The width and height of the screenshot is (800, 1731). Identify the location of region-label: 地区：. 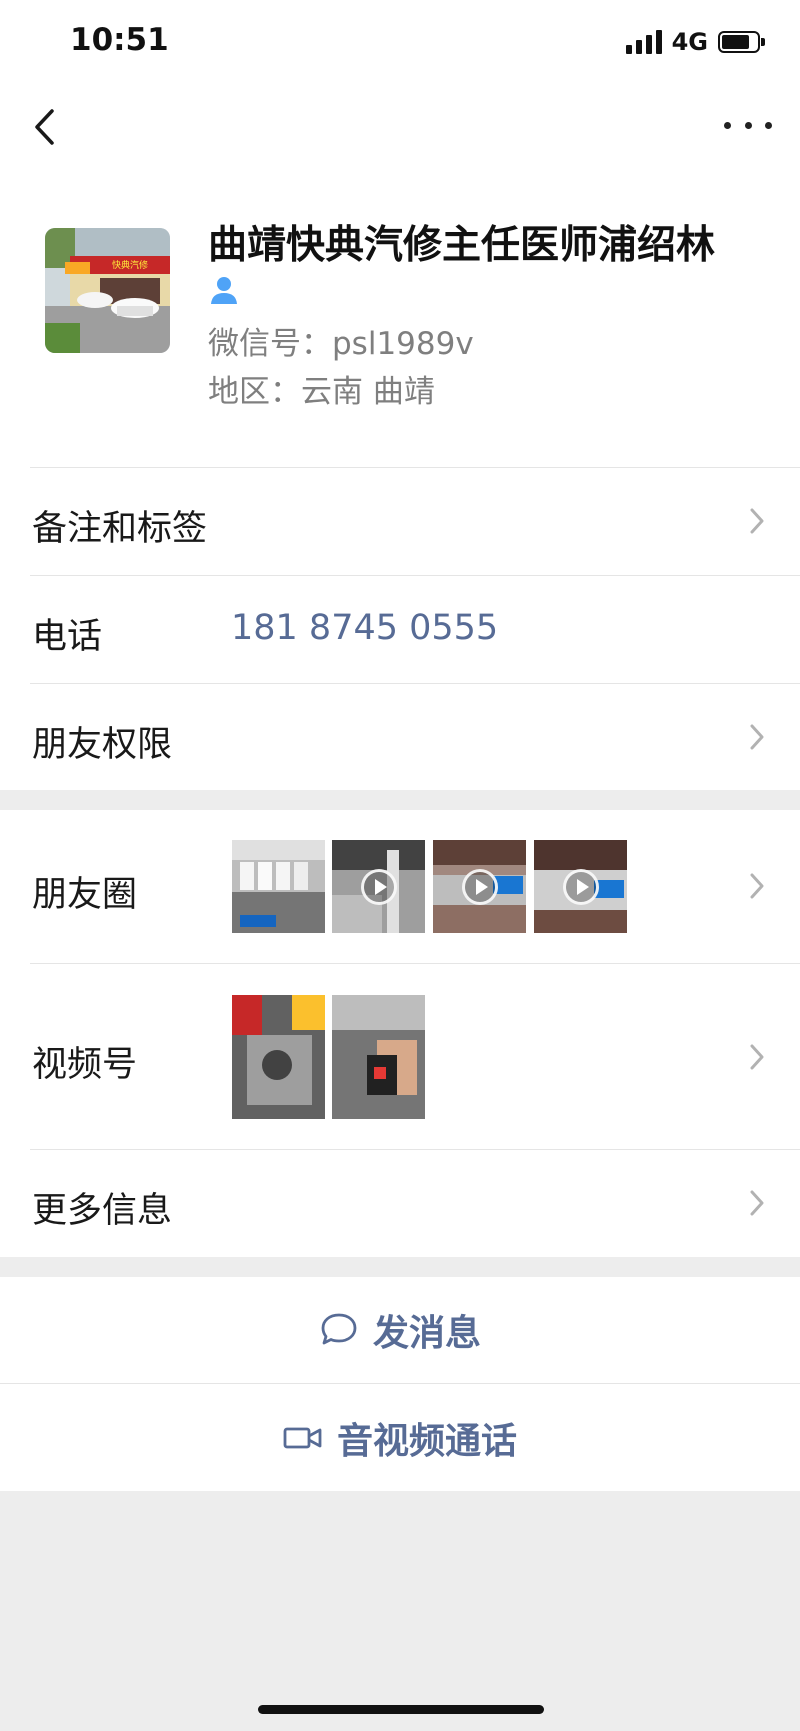
(254, 392).